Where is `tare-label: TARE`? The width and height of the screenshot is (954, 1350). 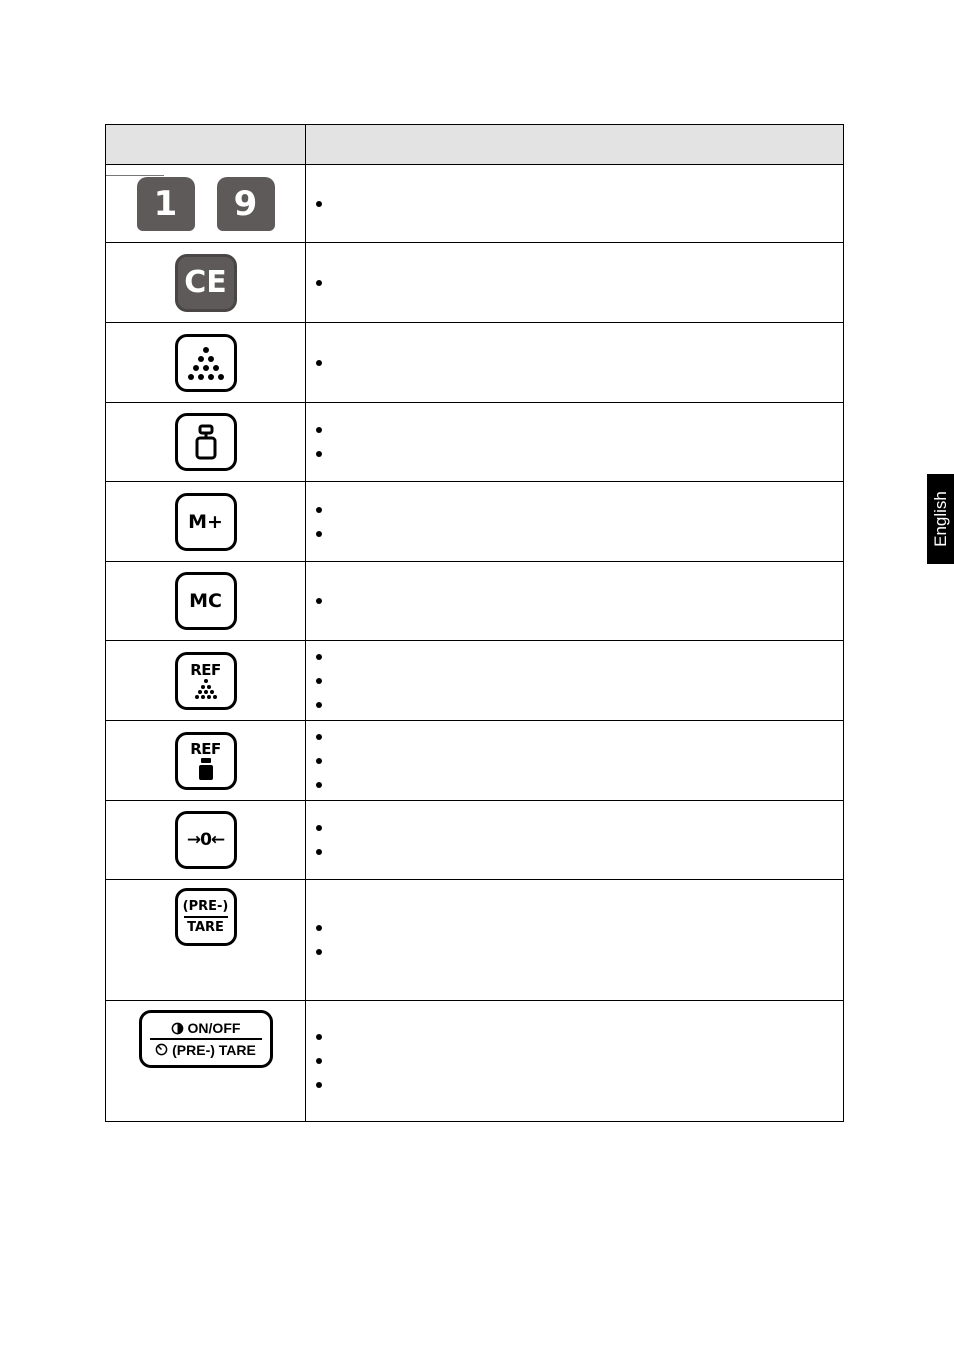 tare-label: TARE is located at coordinates (205, 927).